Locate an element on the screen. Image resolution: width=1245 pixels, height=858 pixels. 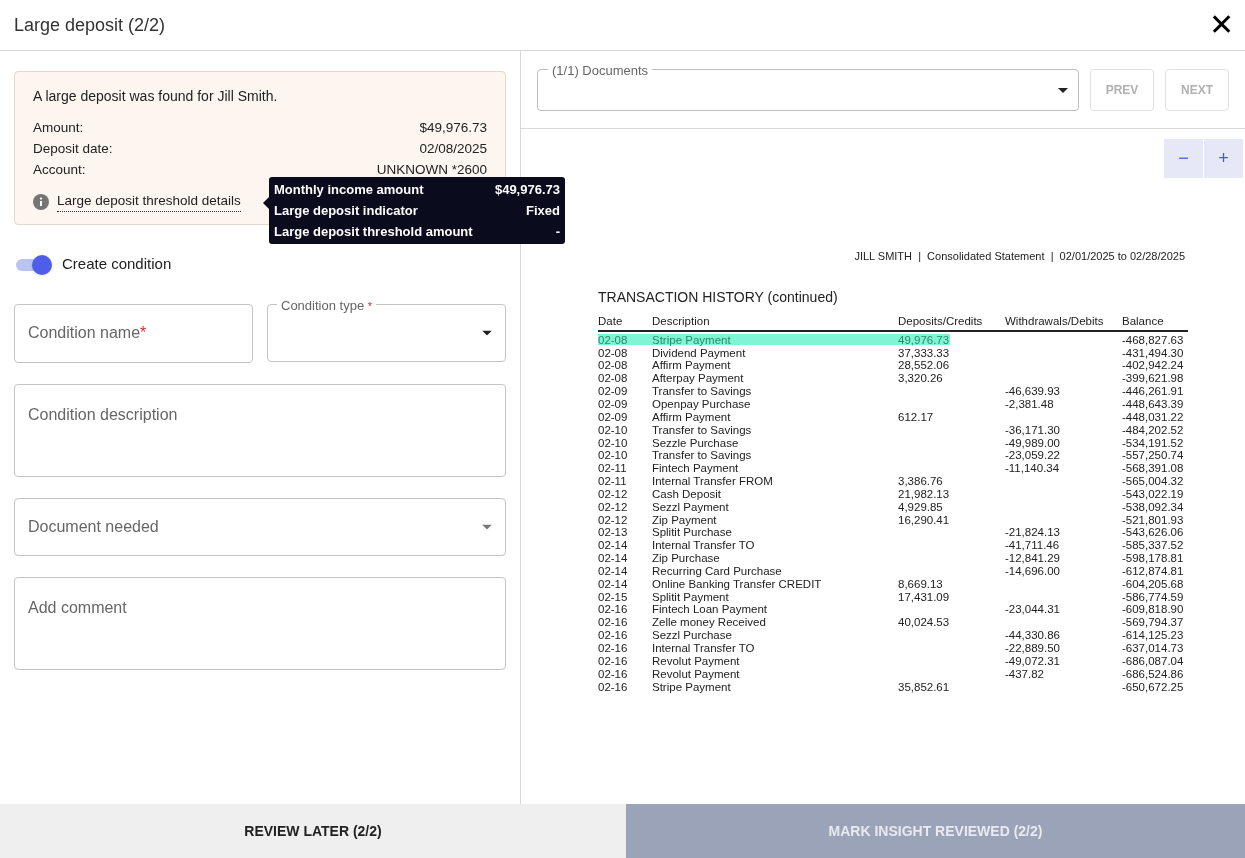
table-cell-text: 37,333.33 is located at coordinates (924, 353).